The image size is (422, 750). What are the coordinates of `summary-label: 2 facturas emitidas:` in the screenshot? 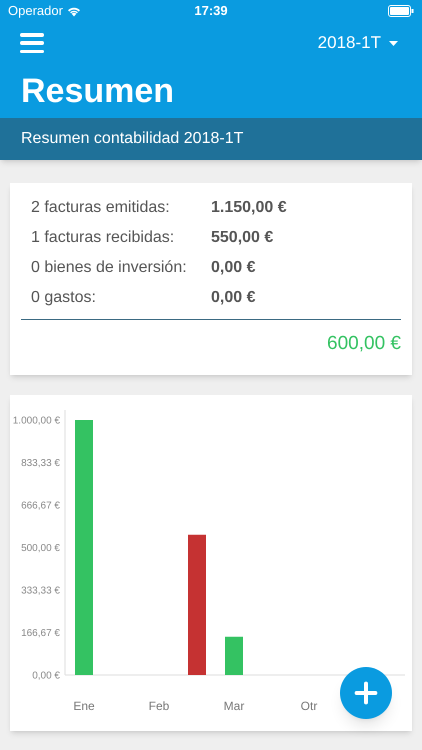 It's located at (101, 208).